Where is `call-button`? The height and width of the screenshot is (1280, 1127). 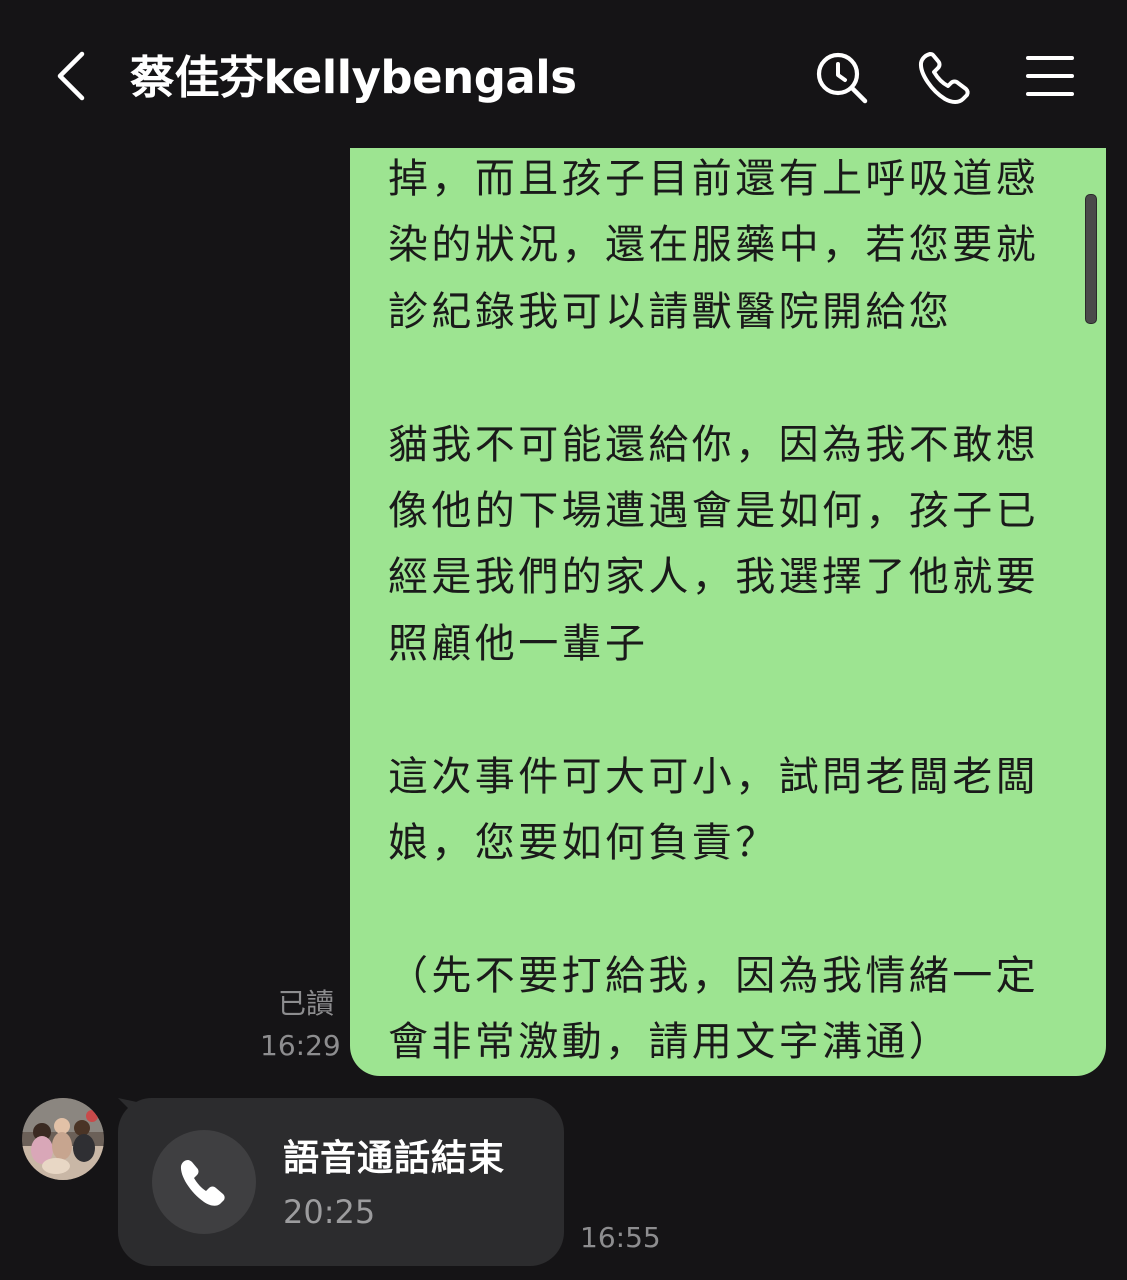
call-button is located at coordinates (944, 78).